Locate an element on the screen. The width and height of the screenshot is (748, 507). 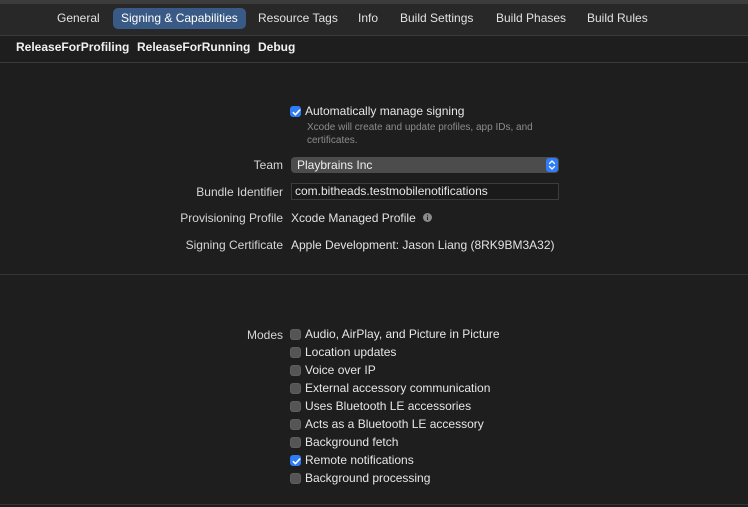
team-popup-button: Playbrains Inc is located at coordinates (425, 165).